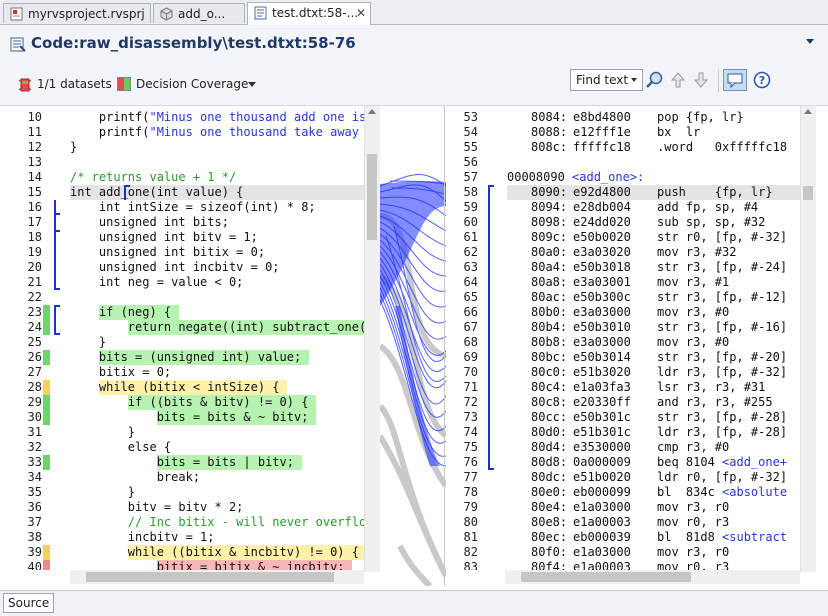  I want to click on source-line: 27 bitix = 0;, so click(182, 372).